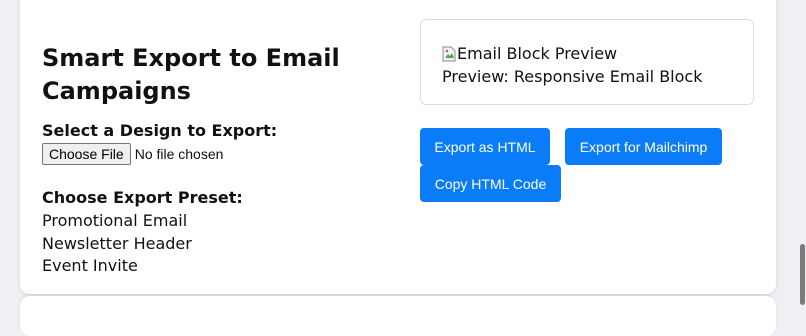 This screenshot has width=806, height=336. Describe the element at coordinates (643, 146) in the screenshot. I see `export-mailchimp-button: Export for Mailchimp` at that location.